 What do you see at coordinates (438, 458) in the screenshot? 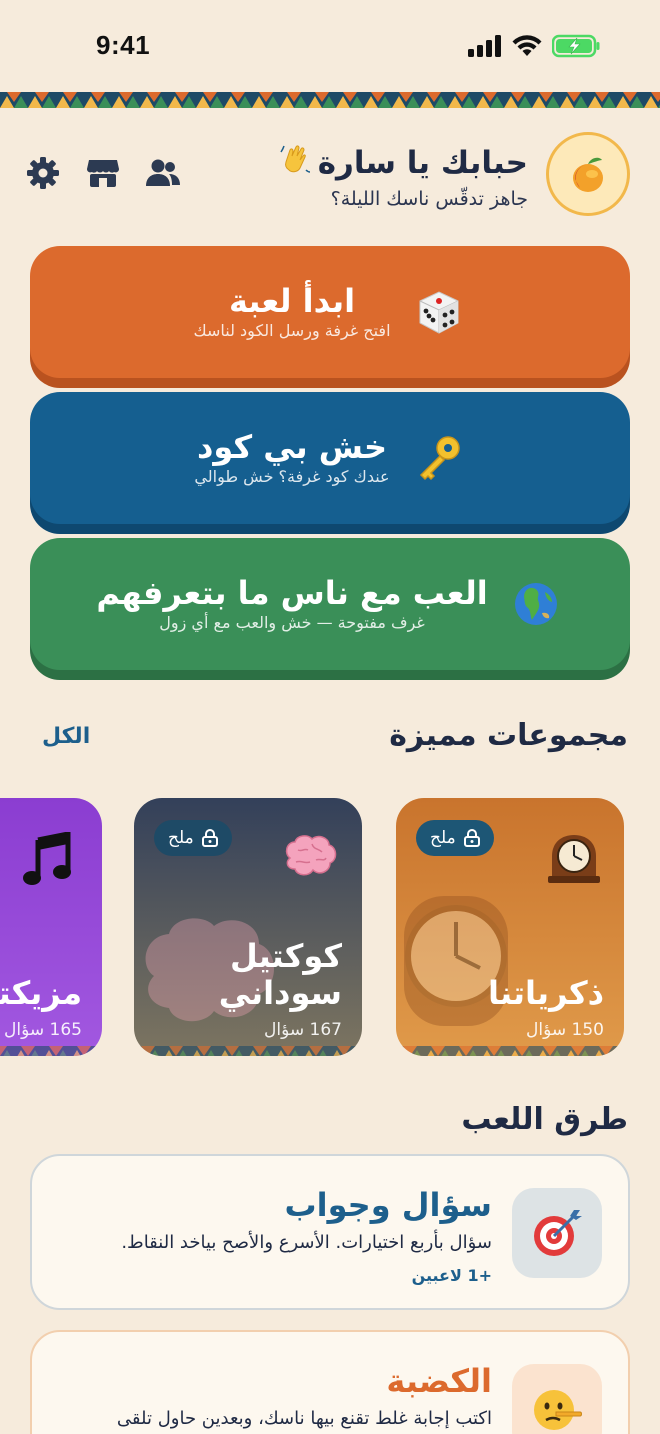
I see `key-icon` at bounding box center [438, 458].